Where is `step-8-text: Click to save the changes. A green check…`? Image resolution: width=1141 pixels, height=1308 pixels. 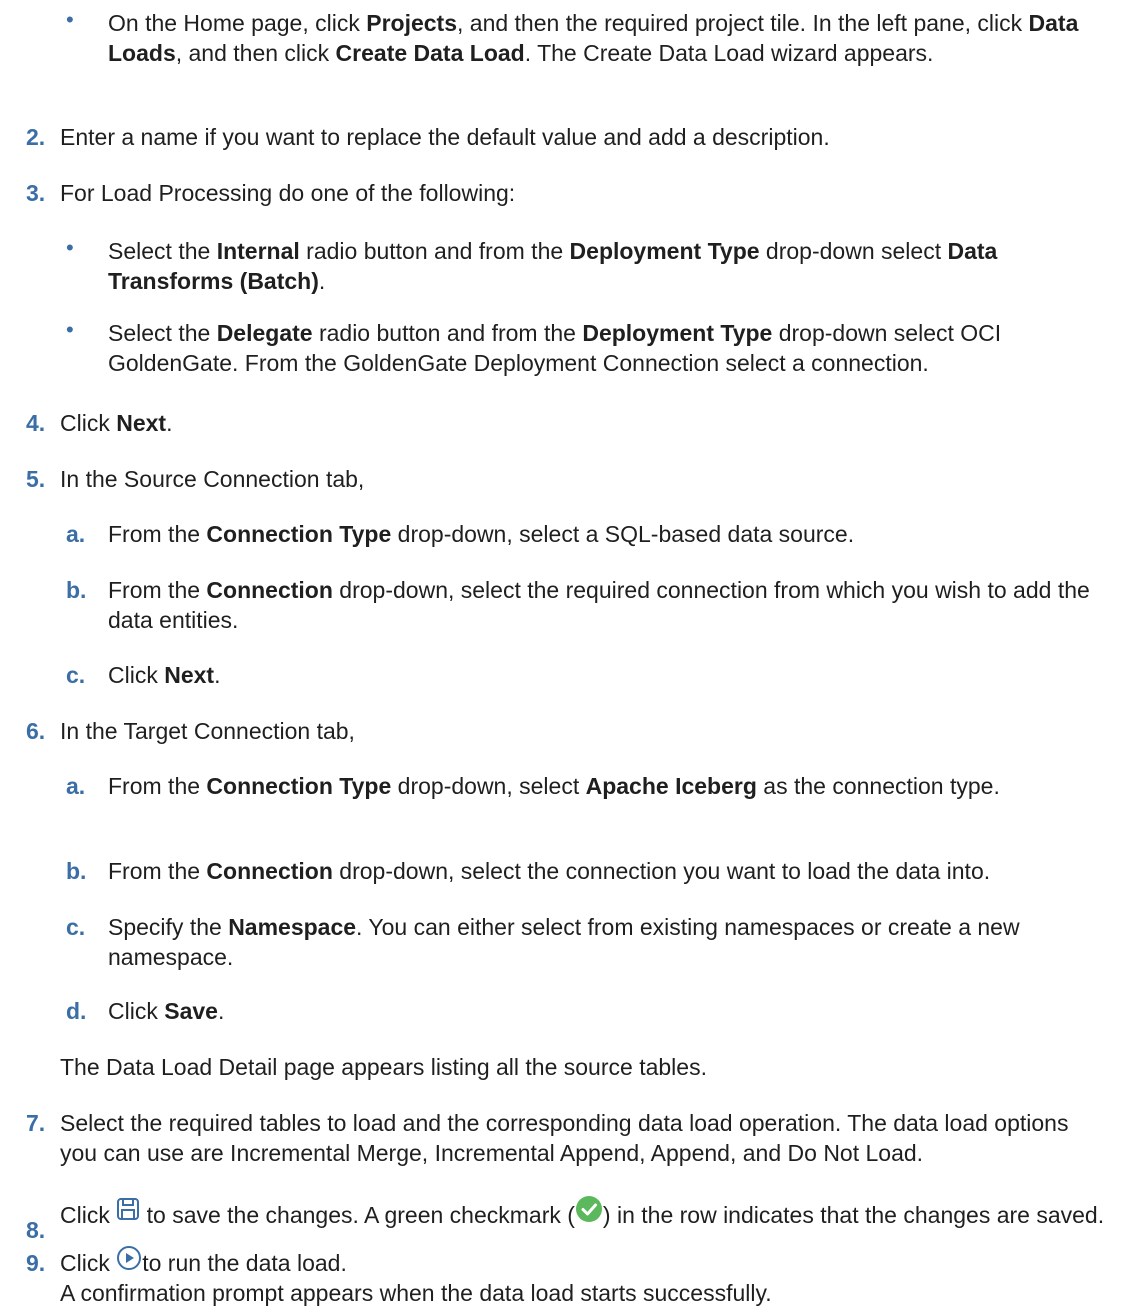 step-8-text: Click to save the changes. A green check… is located at coordinates (590, 1213).